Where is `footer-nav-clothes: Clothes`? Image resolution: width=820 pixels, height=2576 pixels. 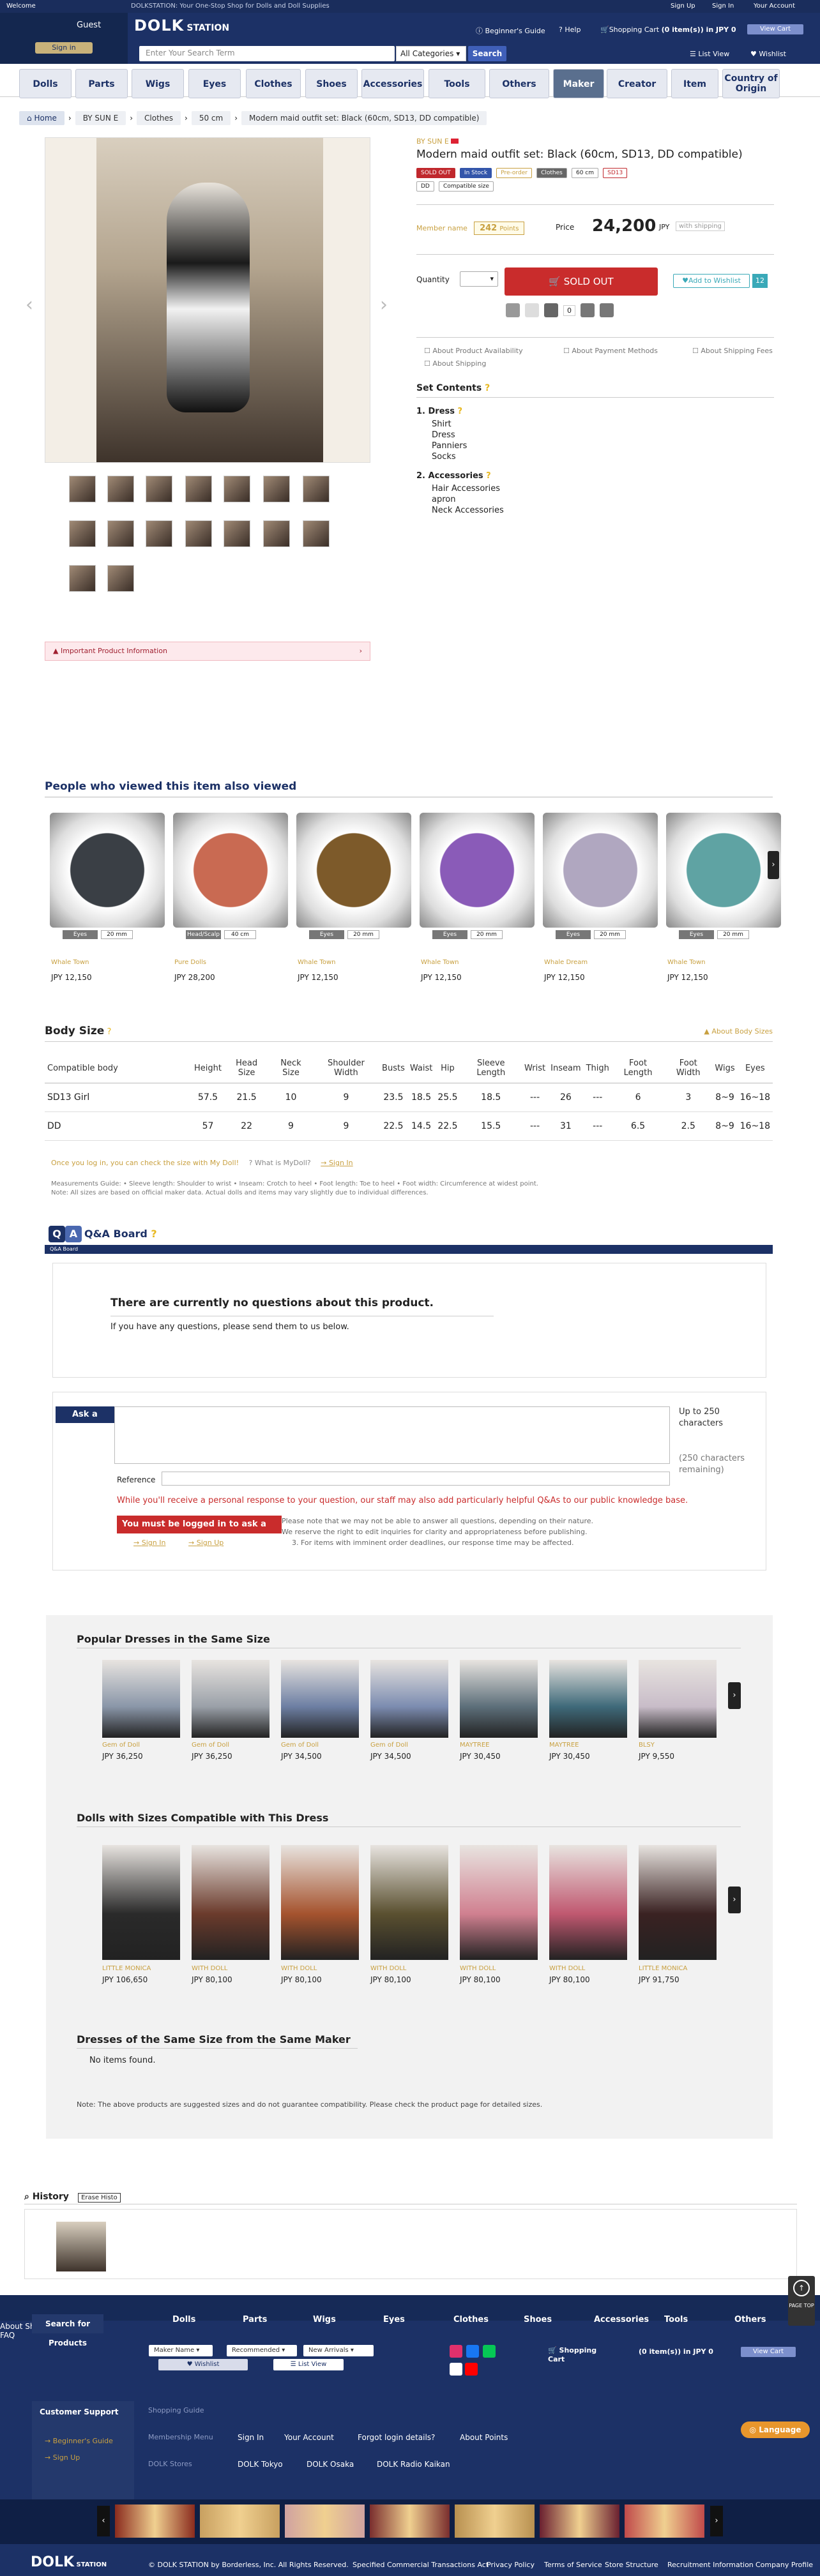
footer-nav-clothes: Clothes is located at coordinates (471, 2319).